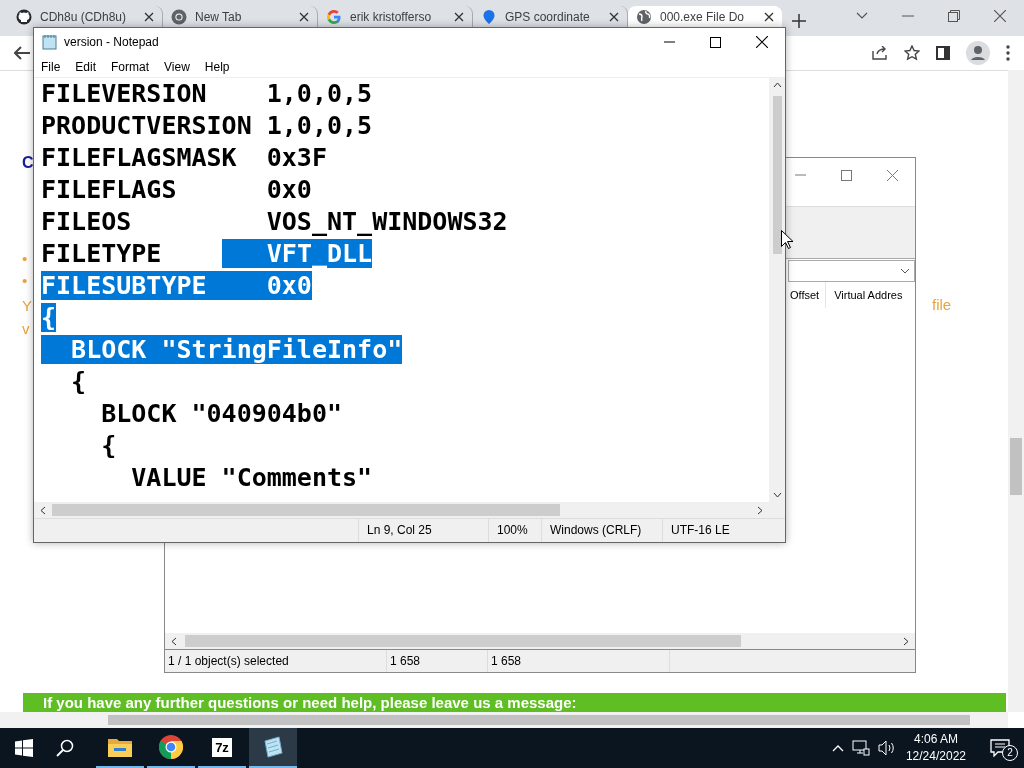 This screenshot has width=1024, height=768. Describe the element at coordinates (222, 414) in the screenshot. I see `code-line: BLOCK "040904b0"` at that location.